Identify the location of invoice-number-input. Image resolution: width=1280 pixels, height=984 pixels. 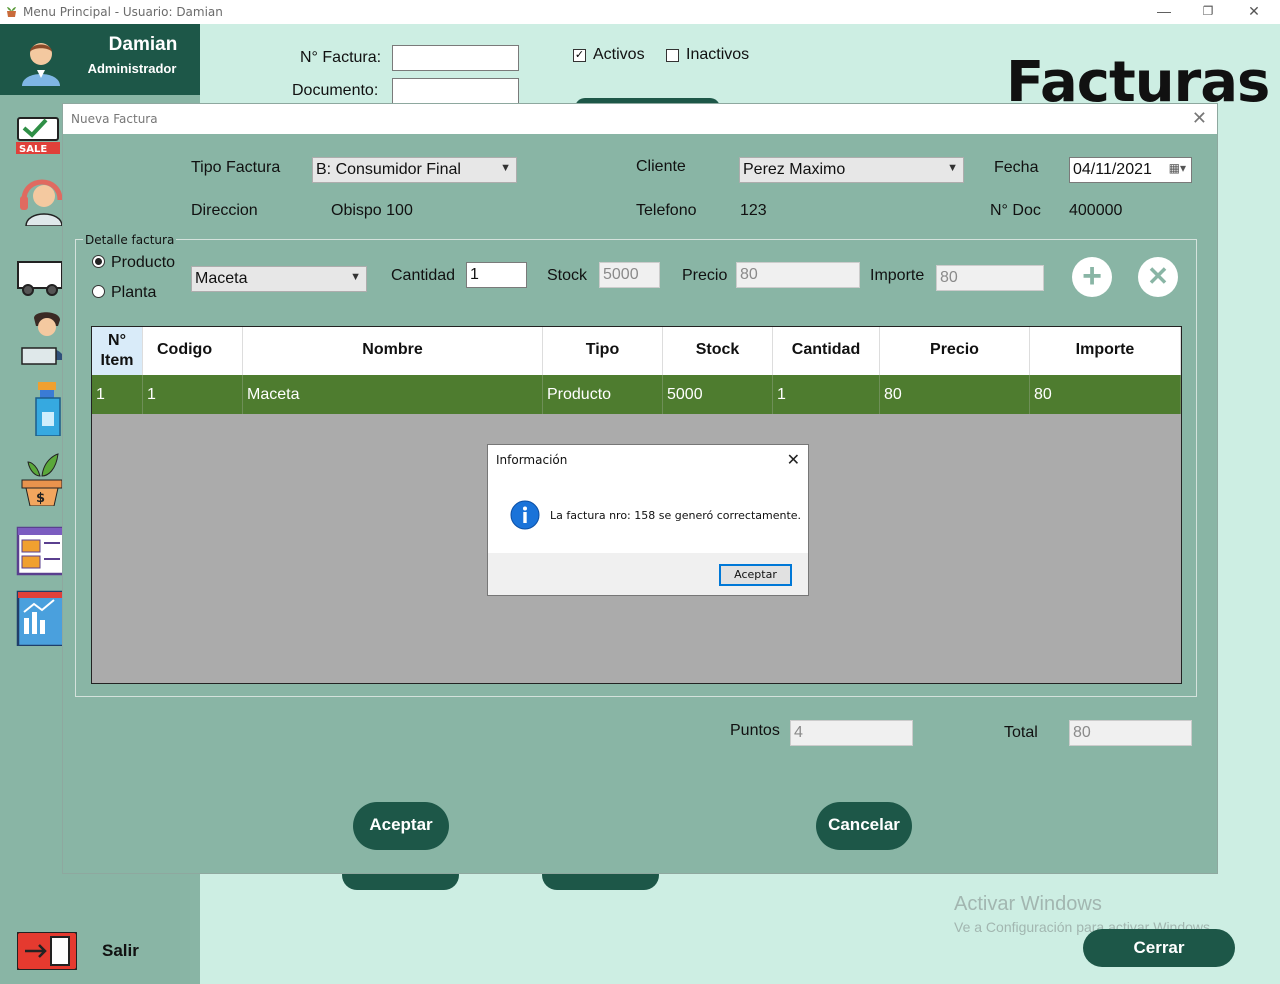
(455, 58).